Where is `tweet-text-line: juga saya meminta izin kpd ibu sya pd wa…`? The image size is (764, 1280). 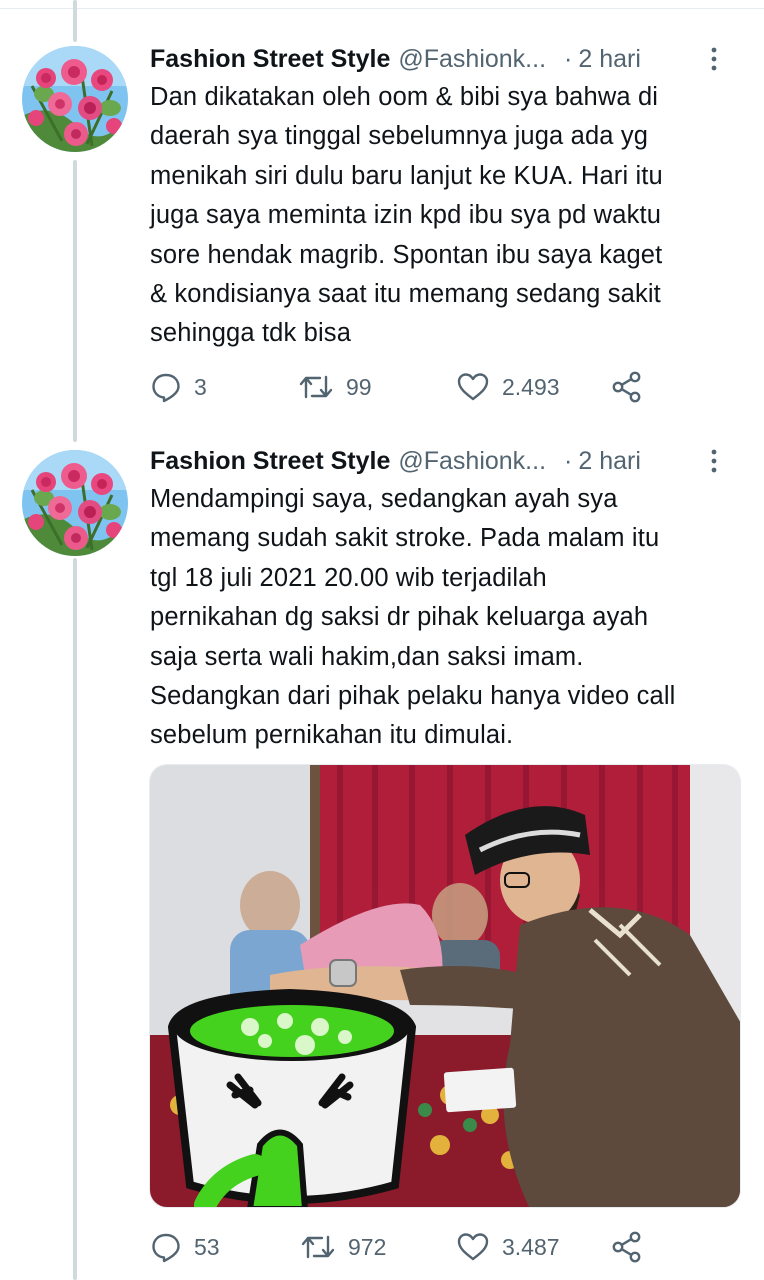 tweet-text-line: juga saya meminta izin kpd ibu sya pd wa… is located at coordinates (406, 215).